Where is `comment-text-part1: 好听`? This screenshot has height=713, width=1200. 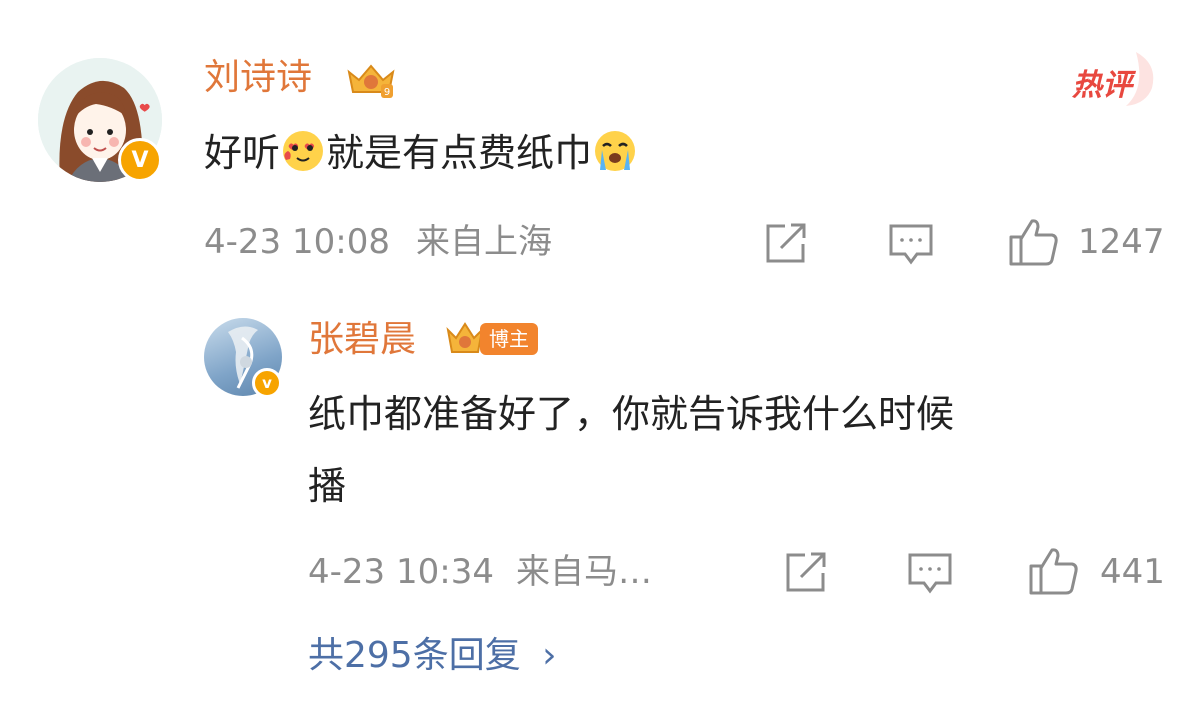 comment-text-part1: 好听 is located at coordinates (242, 153).